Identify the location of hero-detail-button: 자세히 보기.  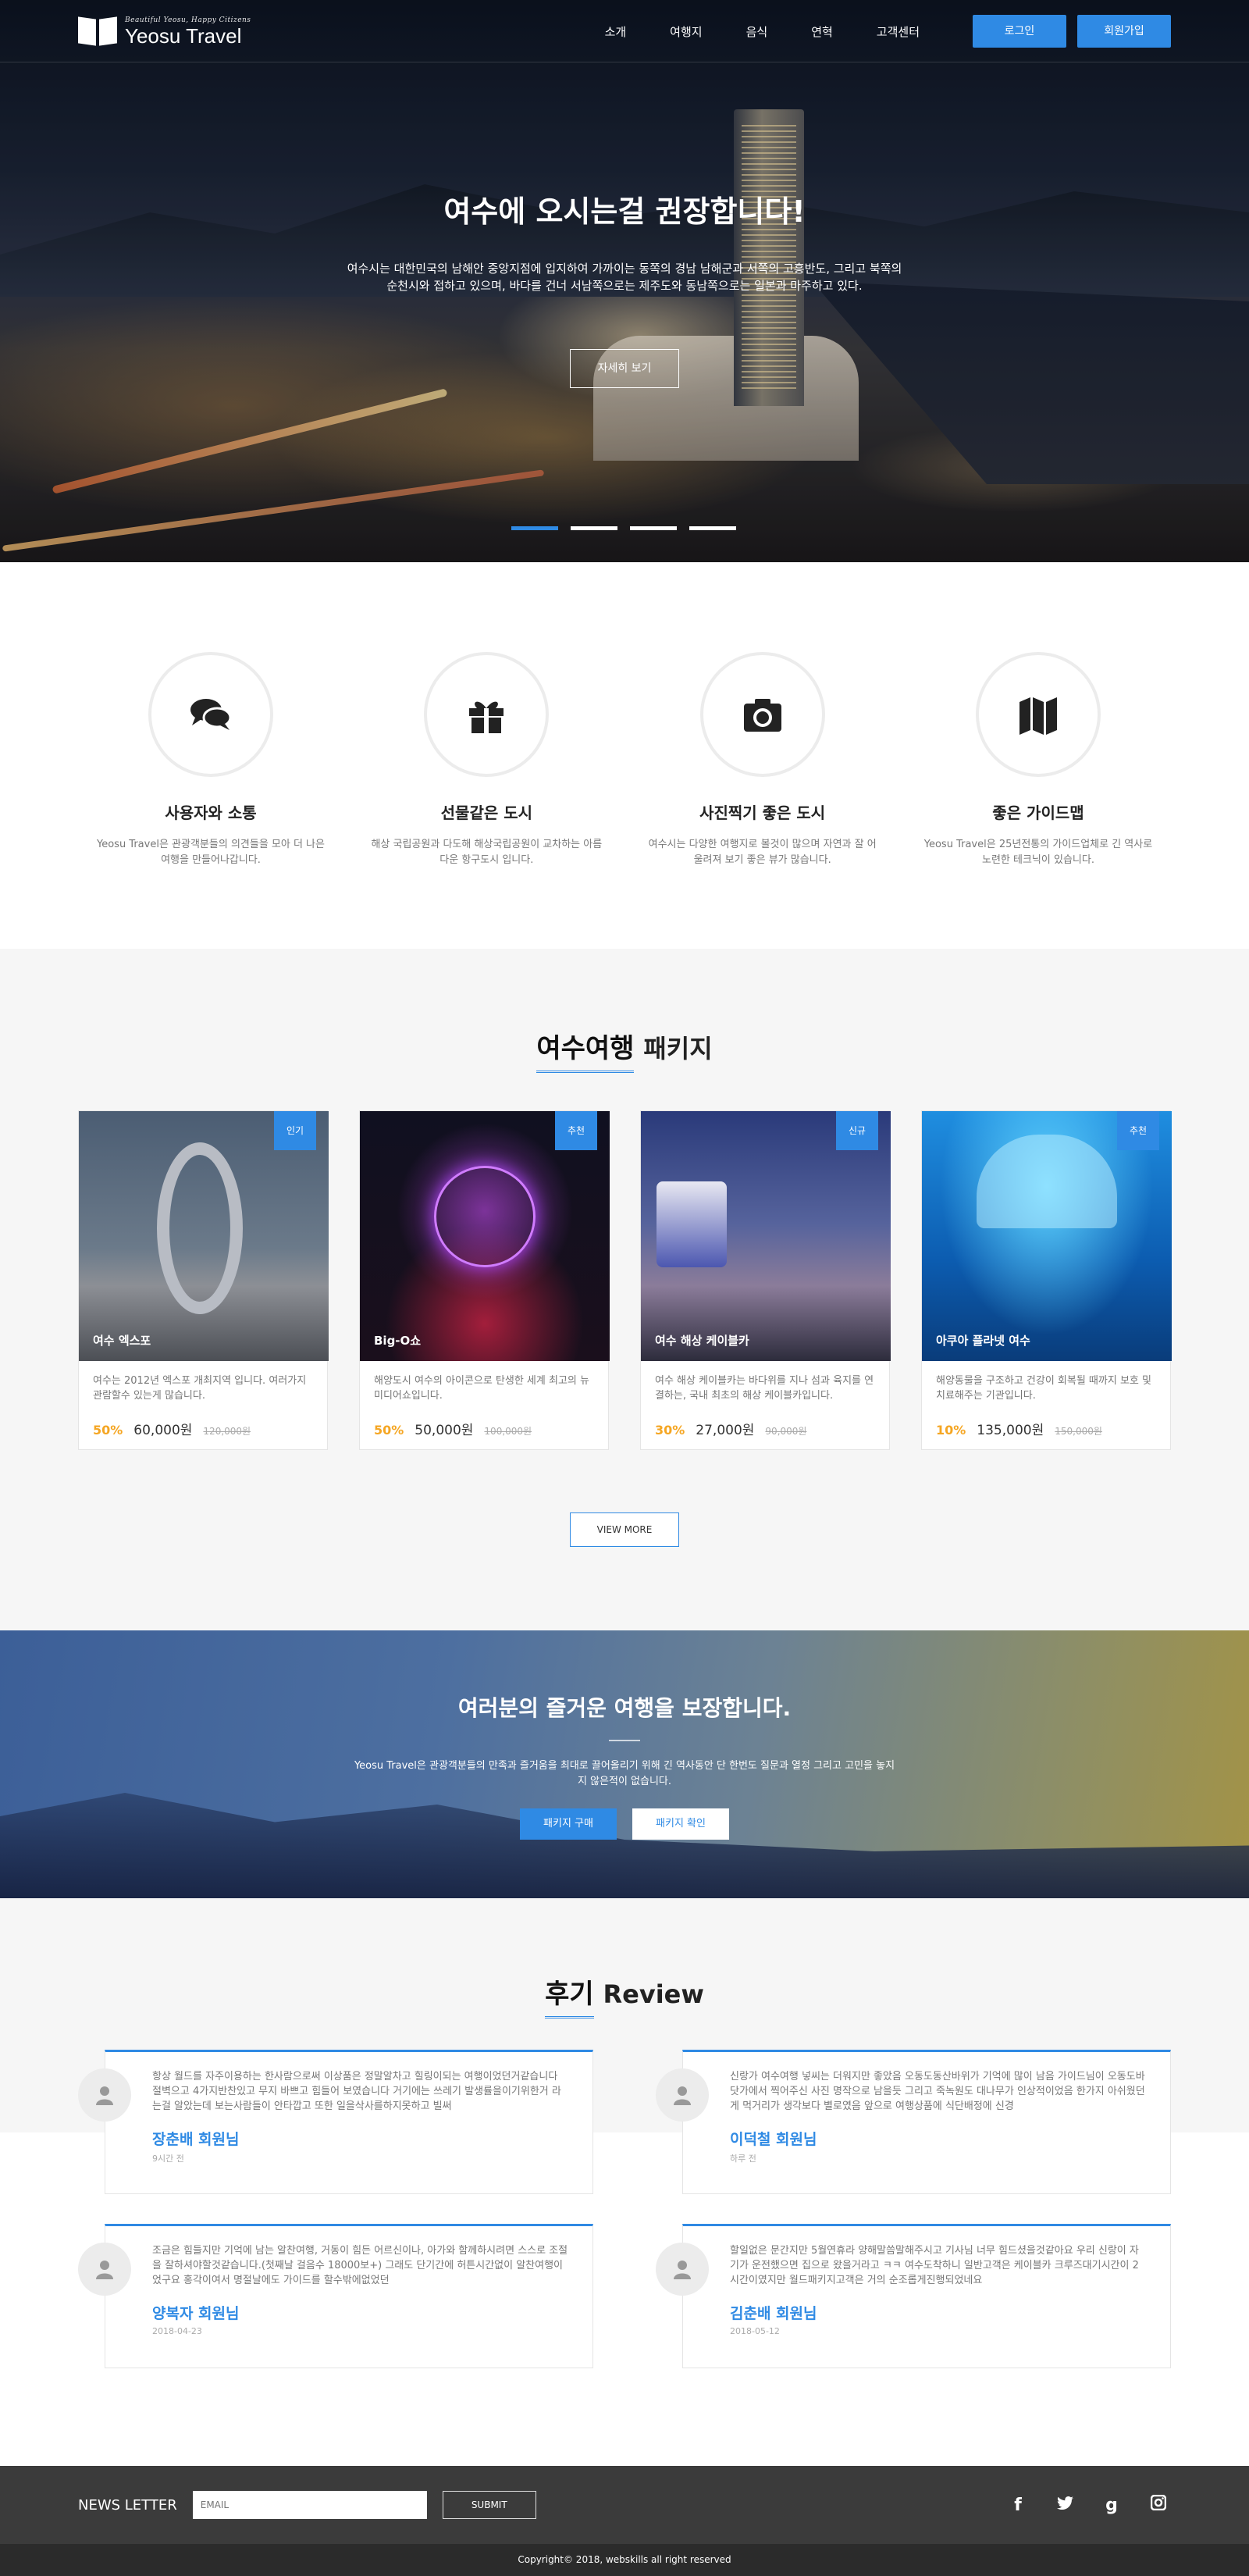
(624, 368).